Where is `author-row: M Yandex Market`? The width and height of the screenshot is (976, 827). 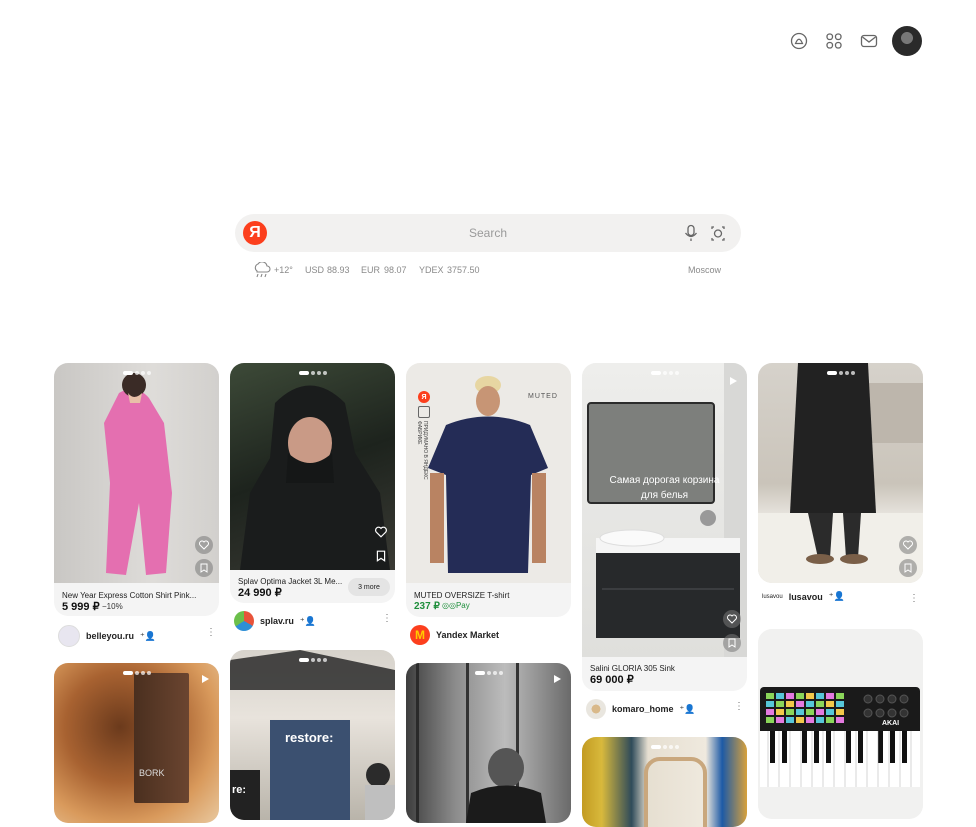
author-row: M Yandex Market is located at coordinates (454, 635).